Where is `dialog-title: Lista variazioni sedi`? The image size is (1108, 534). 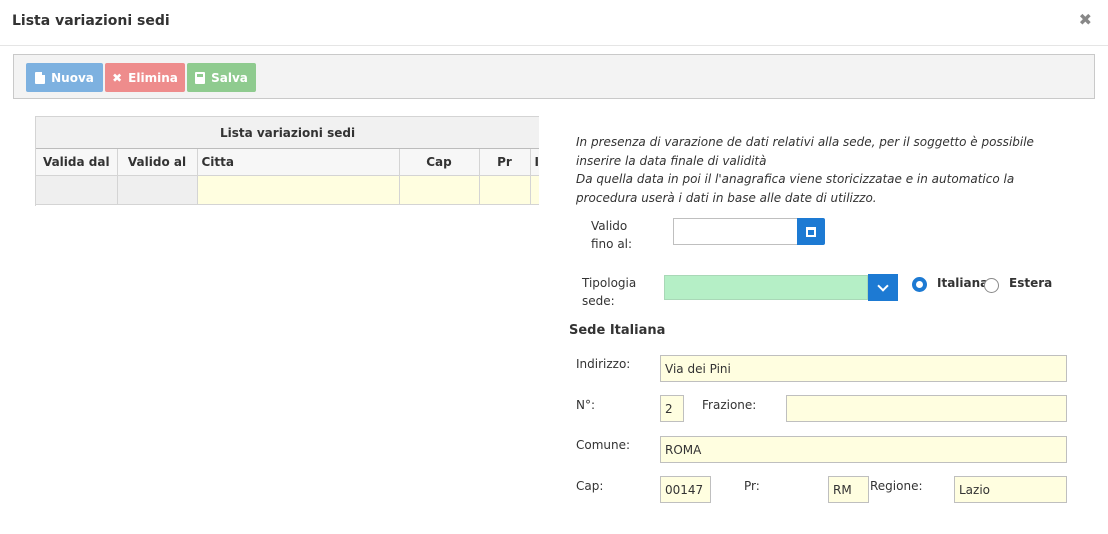 dialog-title: Lista variazioni sedi is located at coordinates (91, 21).